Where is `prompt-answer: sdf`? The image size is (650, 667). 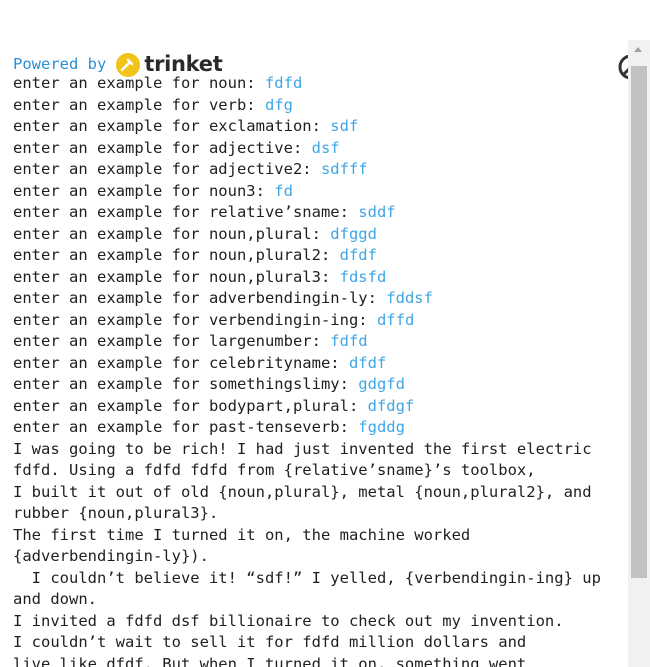
prompt-answer: sdf is located at coordinates (344, 126).